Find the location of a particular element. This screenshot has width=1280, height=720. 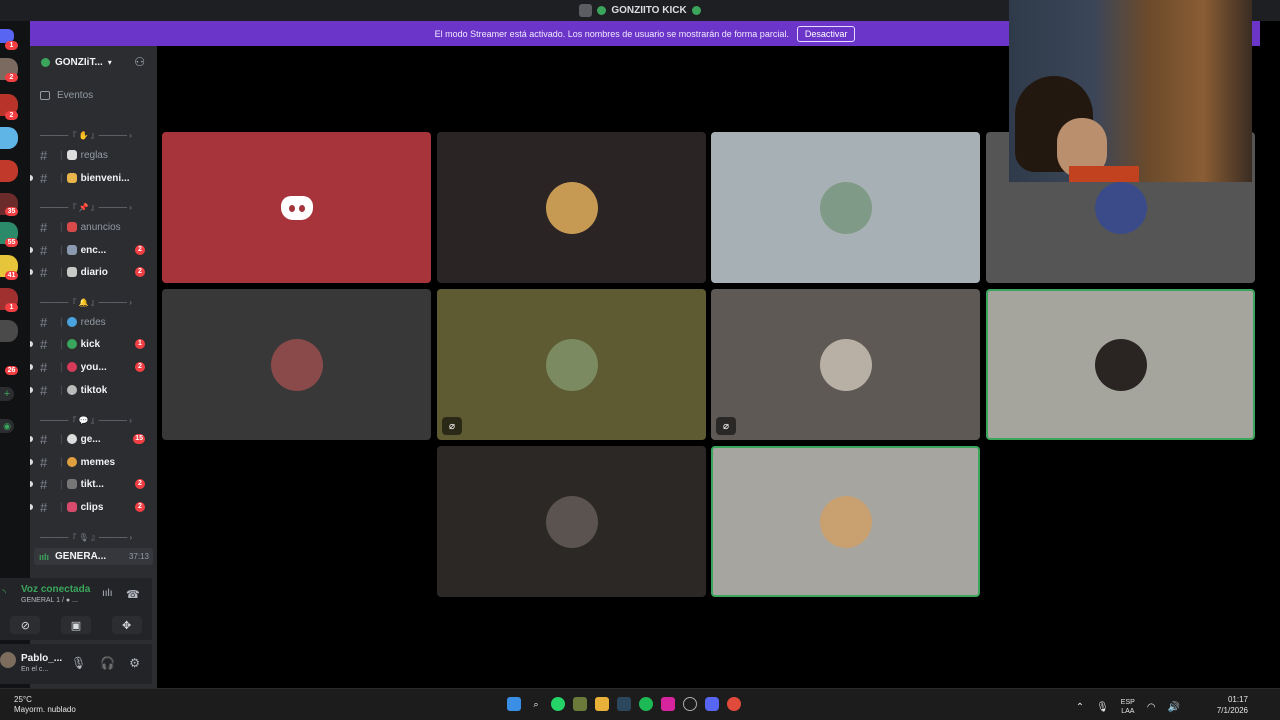

browser-icon is located at coordinates (734, 704).